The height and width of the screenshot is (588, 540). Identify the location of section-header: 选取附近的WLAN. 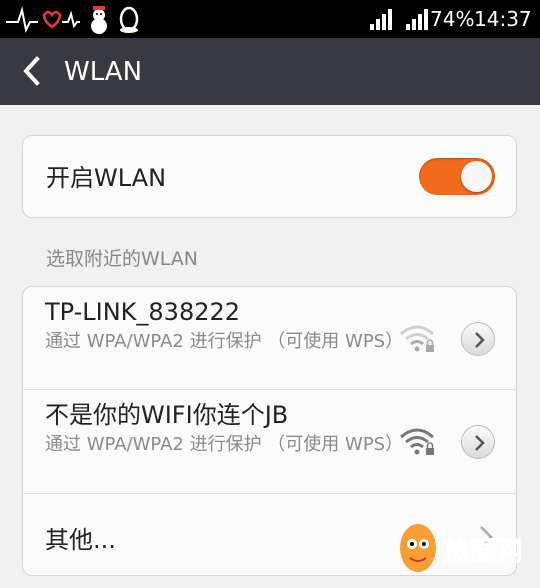
(122, 259).